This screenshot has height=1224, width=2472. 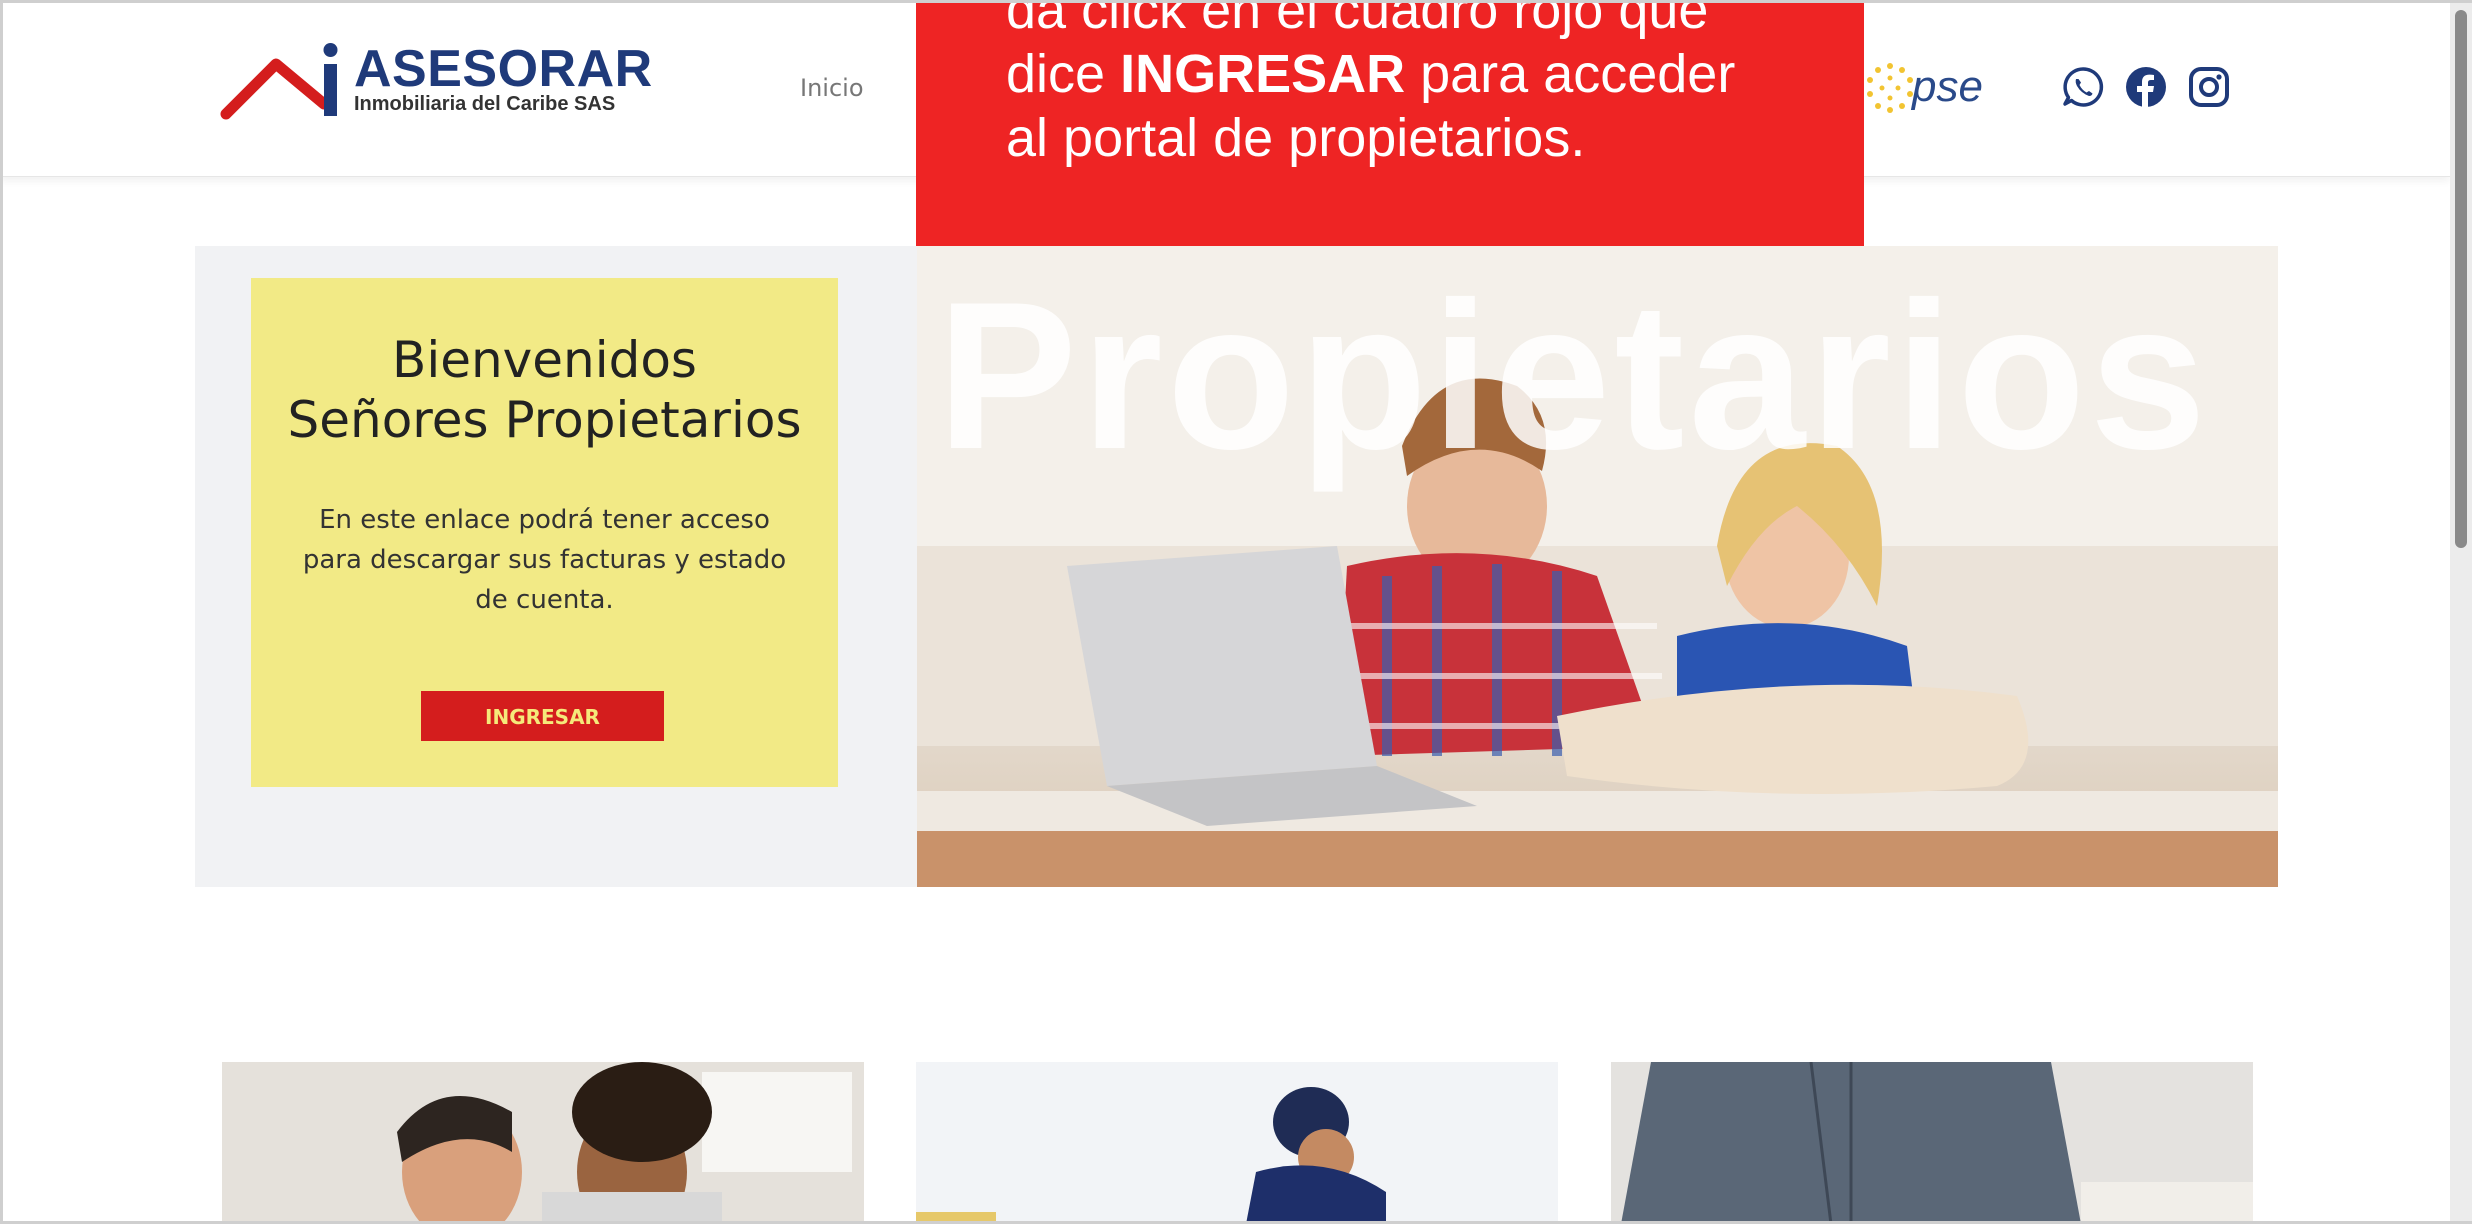 I want to click on pse-payment-link: pse, so click(x=1927, y=88).